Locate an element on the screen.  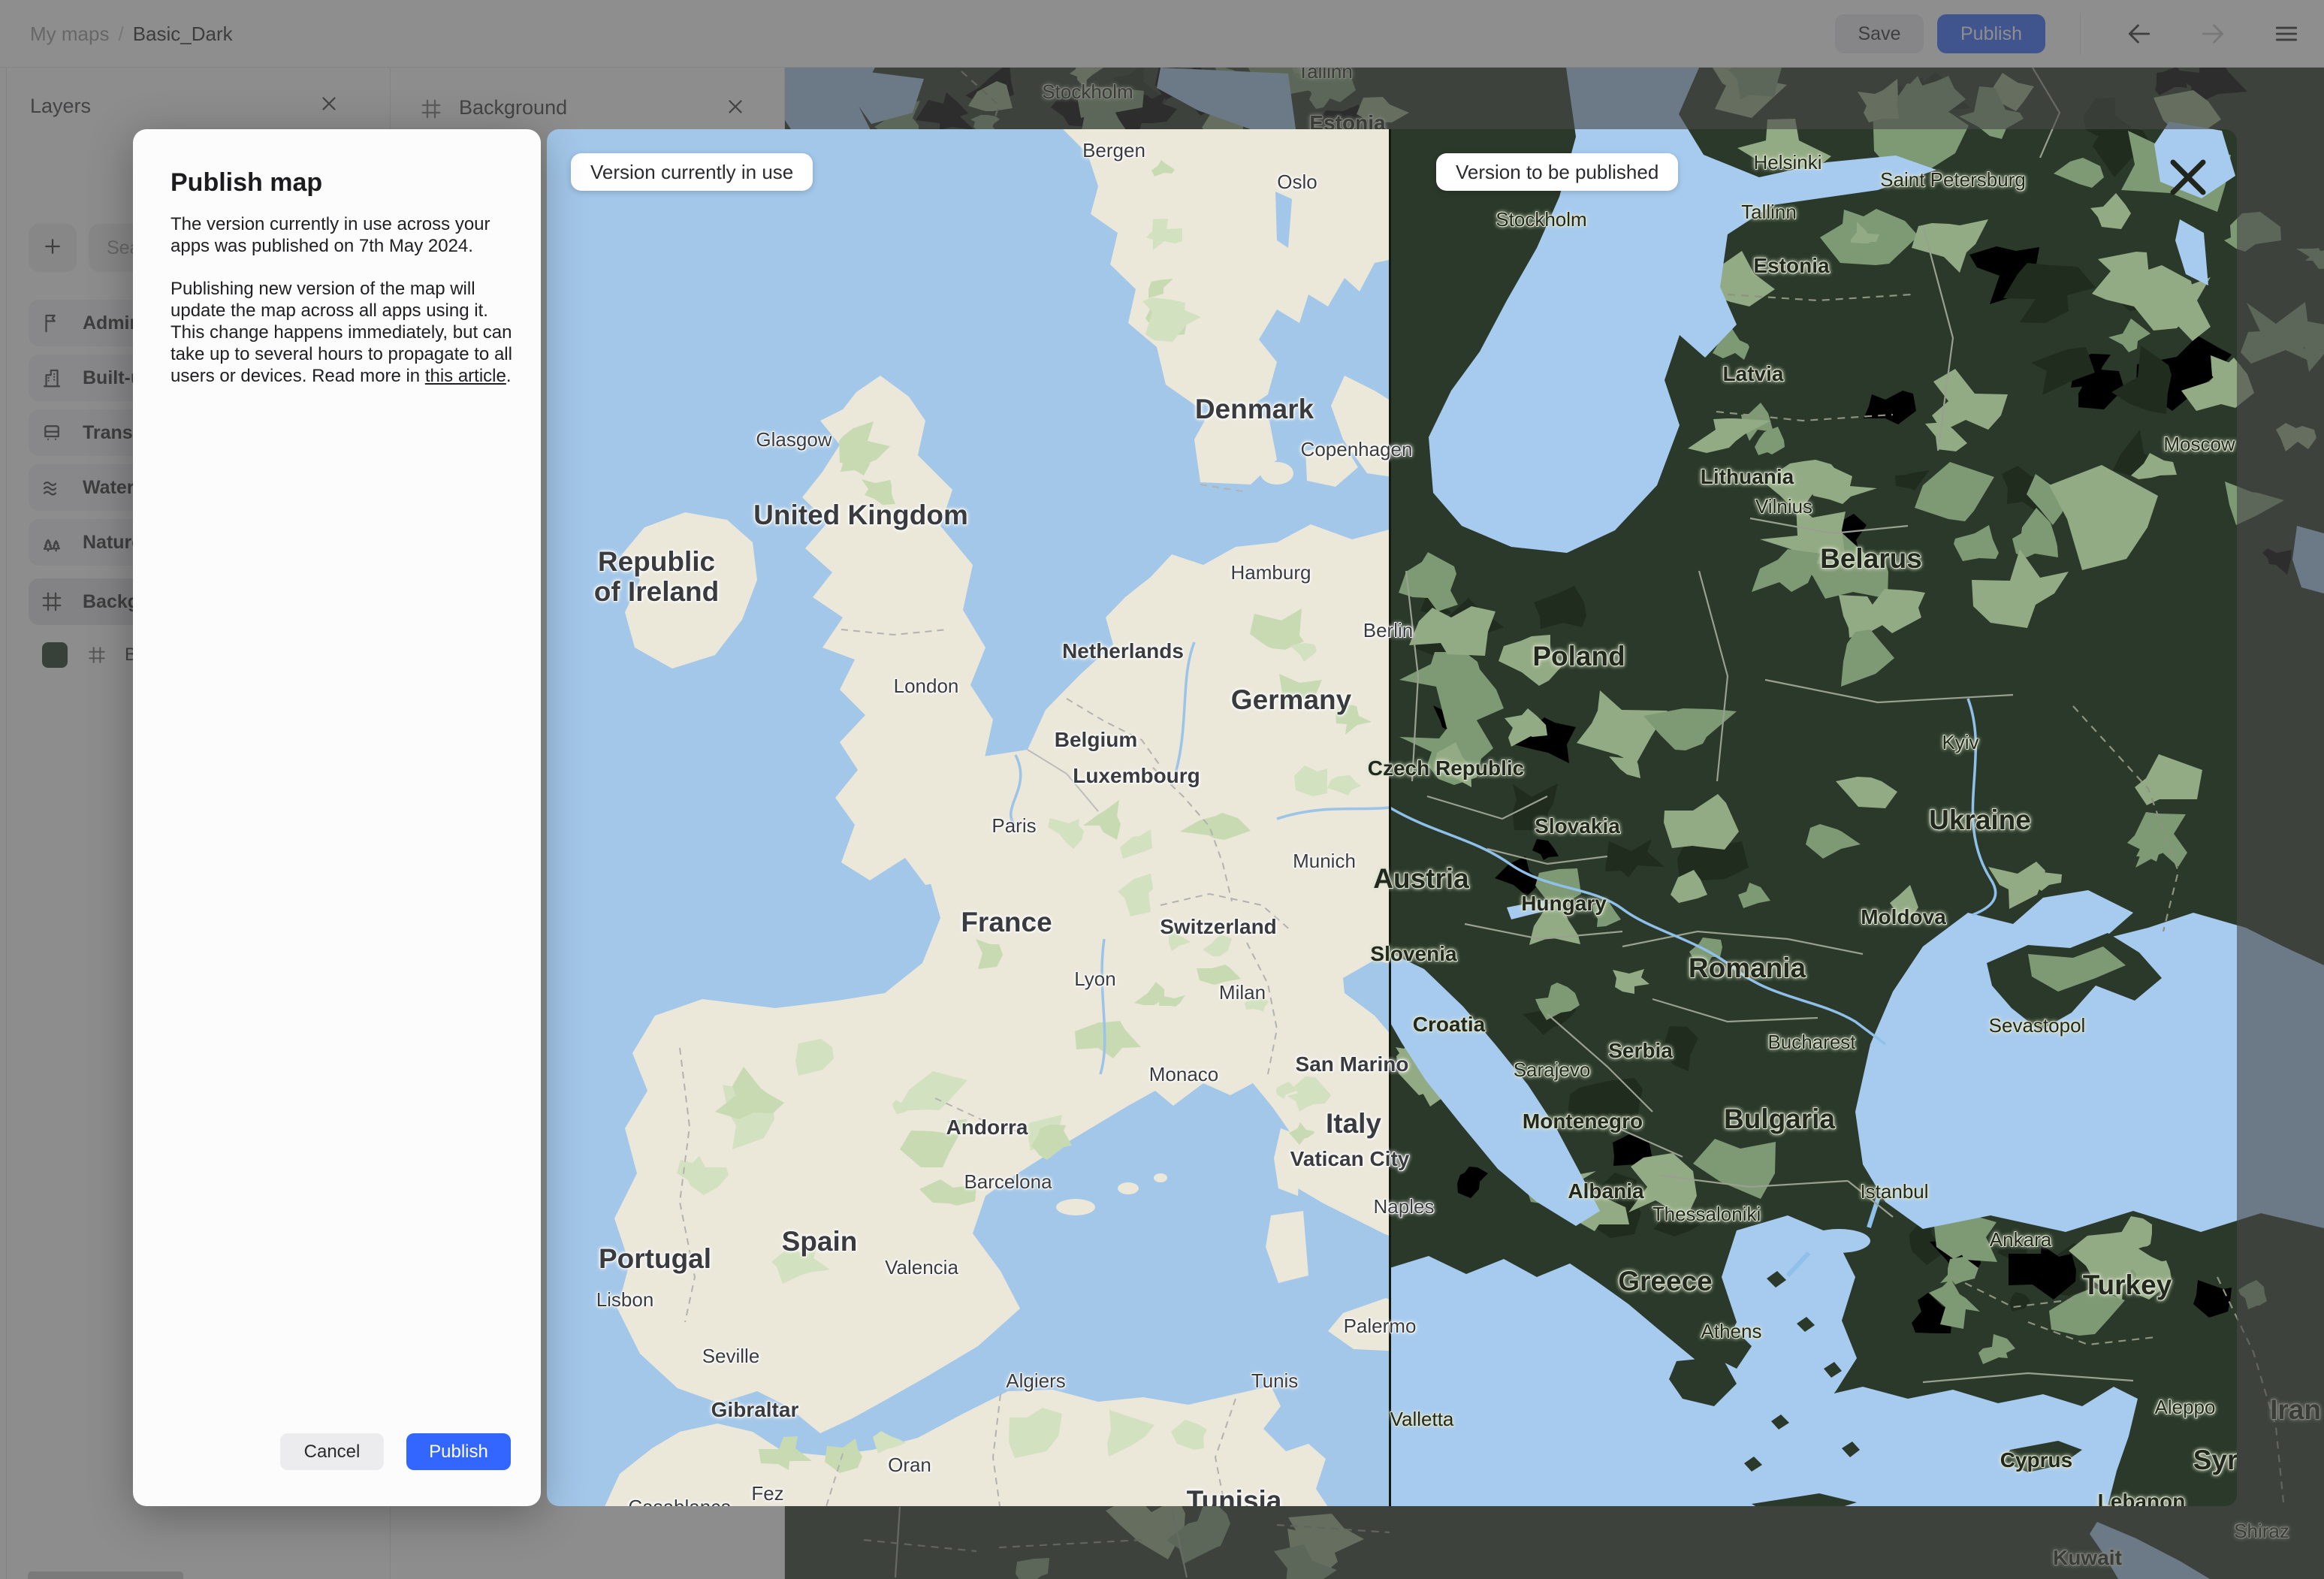
version-split-divider is located at coordinates (1390, 818).